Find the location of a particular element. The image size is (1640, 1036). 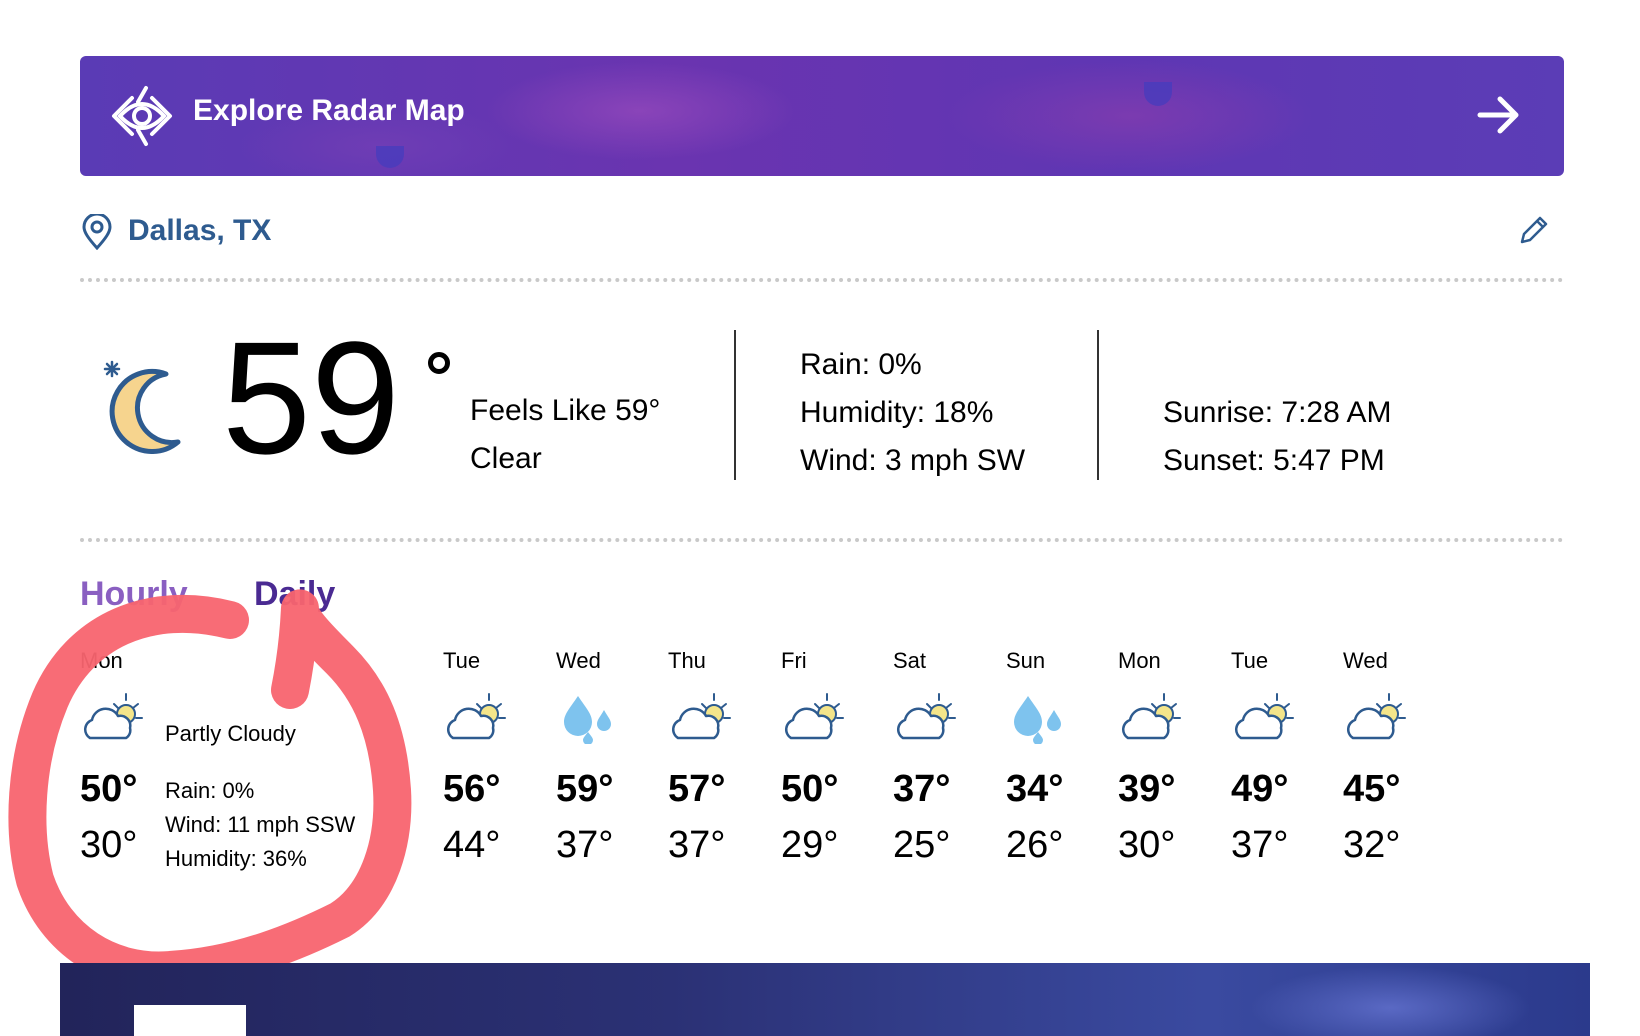

forecast-high: 37° is located at coordinates (922, 789).